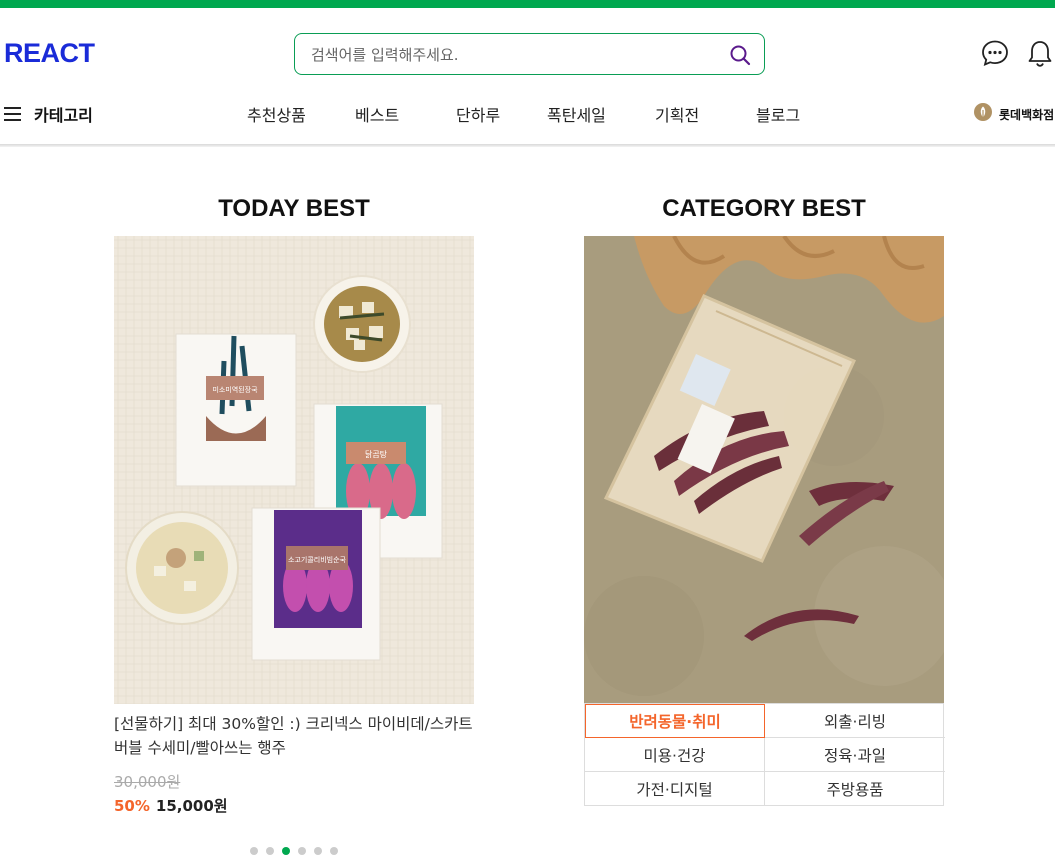  What do you see at coordinates (63, 115) in the screenshot?
I see `category-menu-label: 카테고리` at bounding box center [63, 115].